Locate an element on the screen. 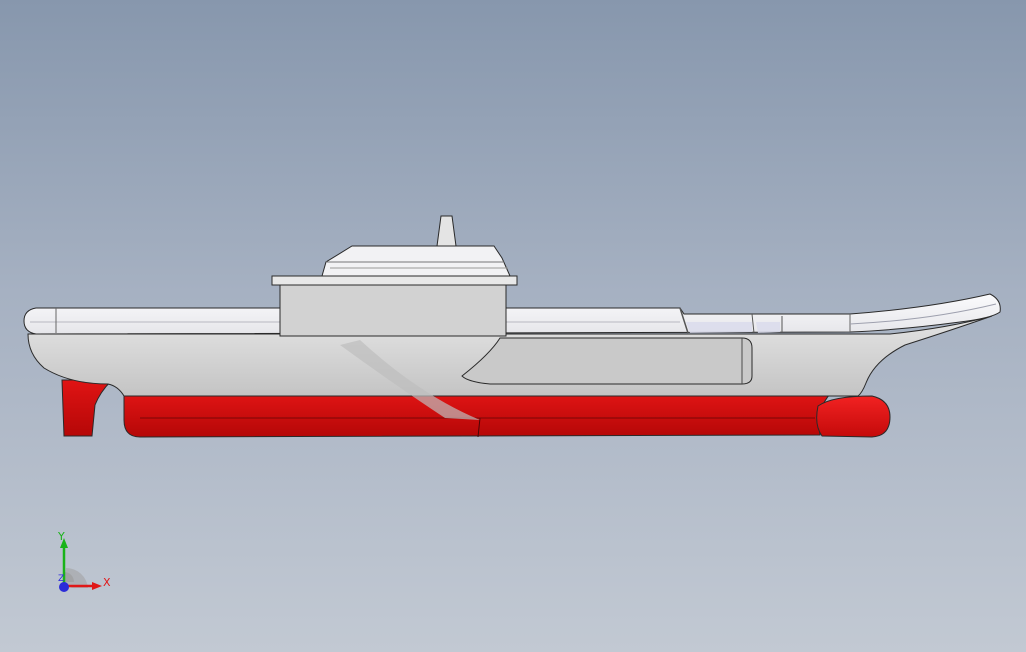  lower-hull-red is located at coordinates (477, 415).